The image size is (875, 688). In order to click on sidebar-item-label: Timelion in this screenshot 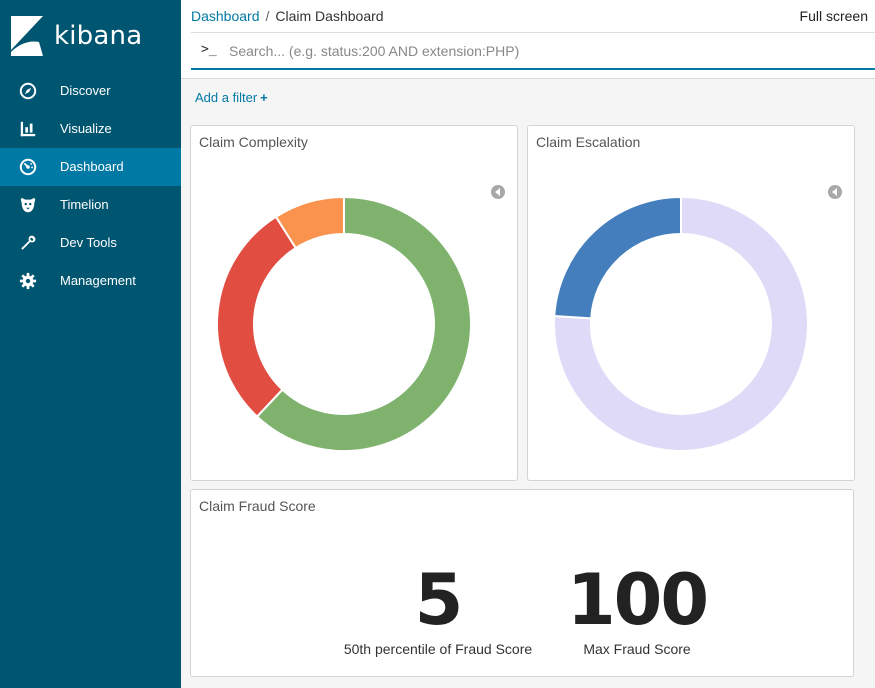, I will do `click(84, 204)`.